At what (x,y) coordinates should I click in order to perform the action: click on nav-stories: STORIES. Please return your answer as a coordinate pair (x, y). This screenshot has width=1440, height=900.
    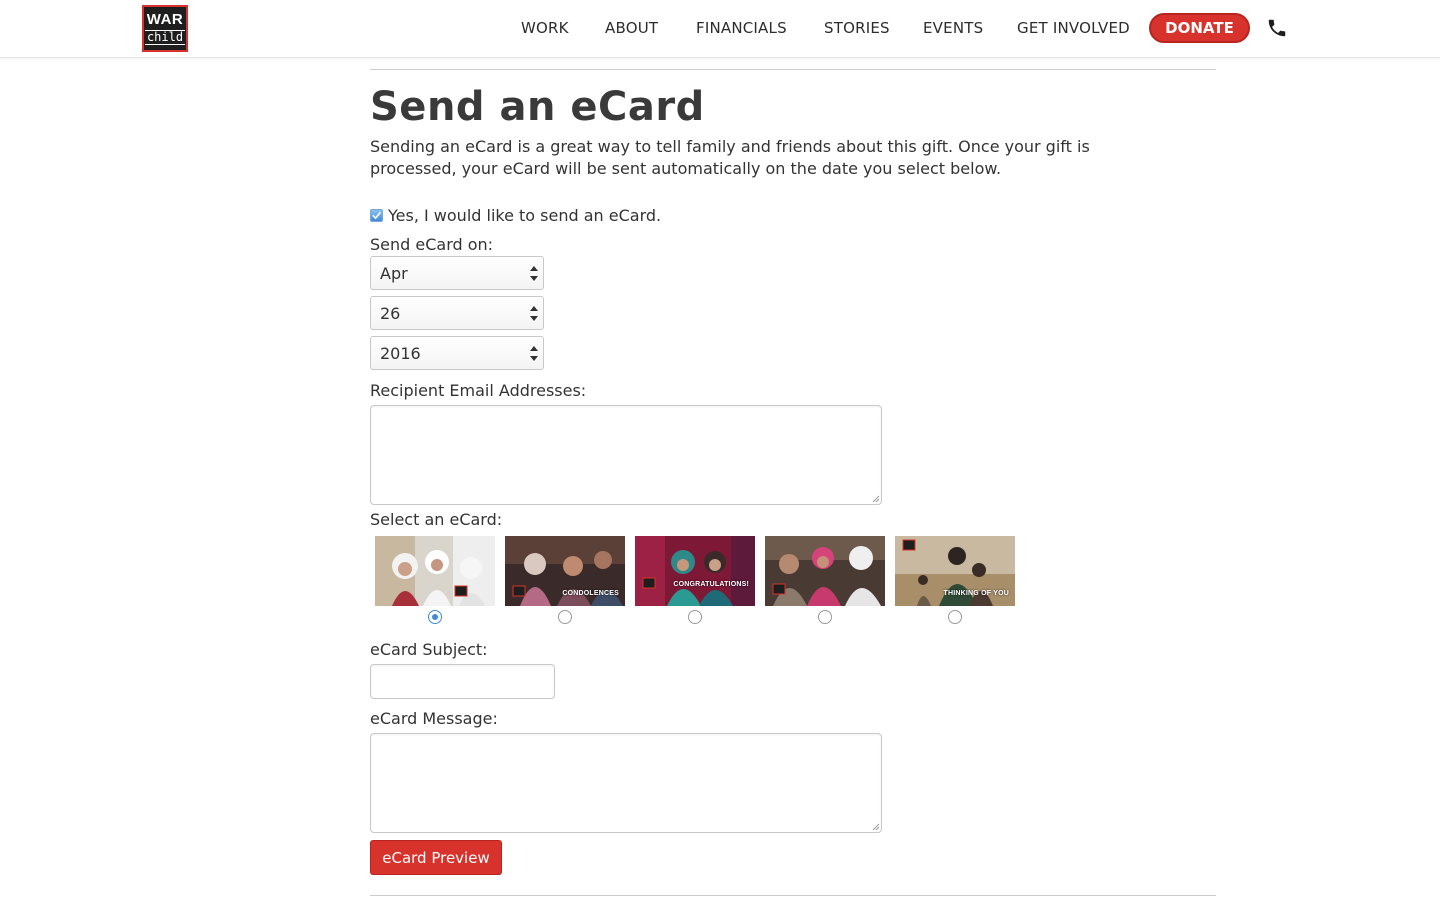
    Looking at the image, I should click on (857, 28).